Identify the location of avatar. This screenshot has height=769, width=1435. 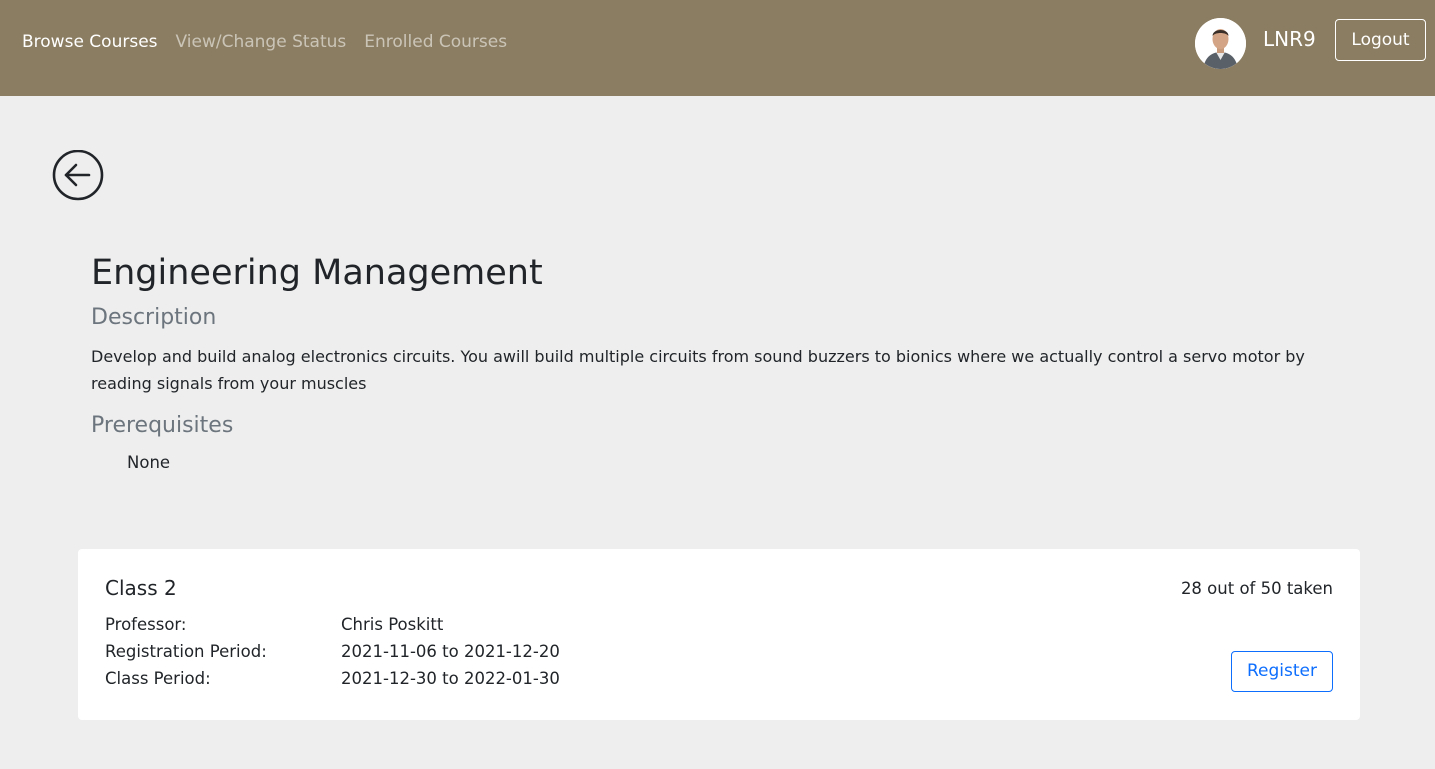
(1220, 43).